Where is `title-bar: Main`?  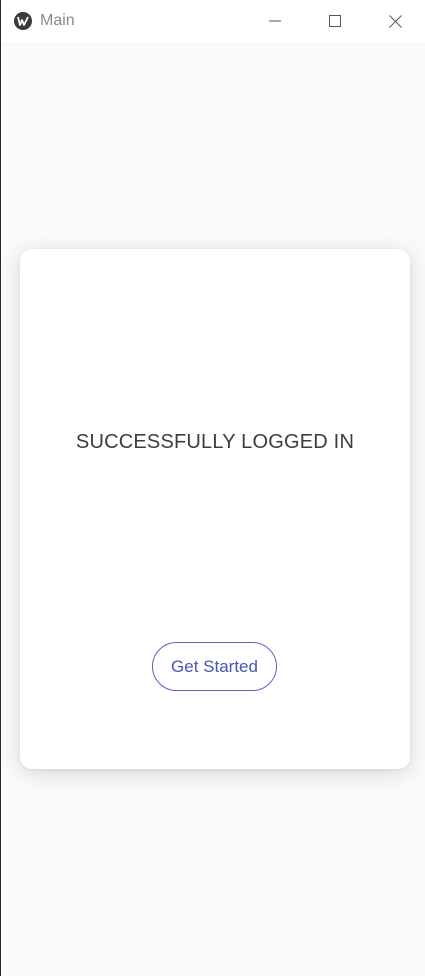
title-bar: Main is located at coordinates (213, 21).